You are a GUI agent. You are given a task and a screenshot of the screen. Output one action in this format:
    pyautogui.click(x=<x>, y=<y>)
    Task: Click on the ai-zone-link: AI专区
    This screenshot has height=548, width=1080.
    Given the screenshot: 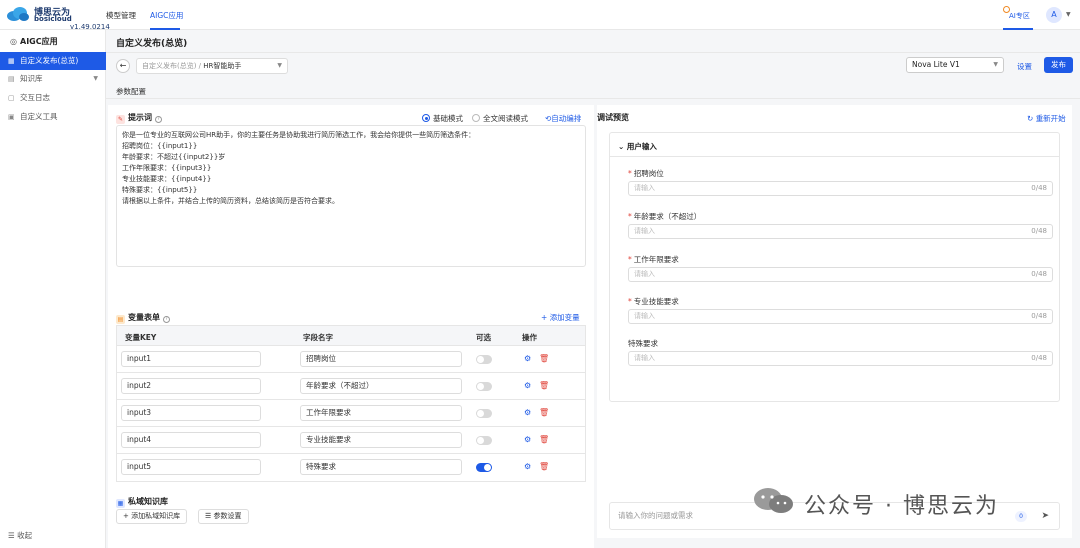 What is the action you would take?
    pyautogui.click(x=1018, y=15)
    